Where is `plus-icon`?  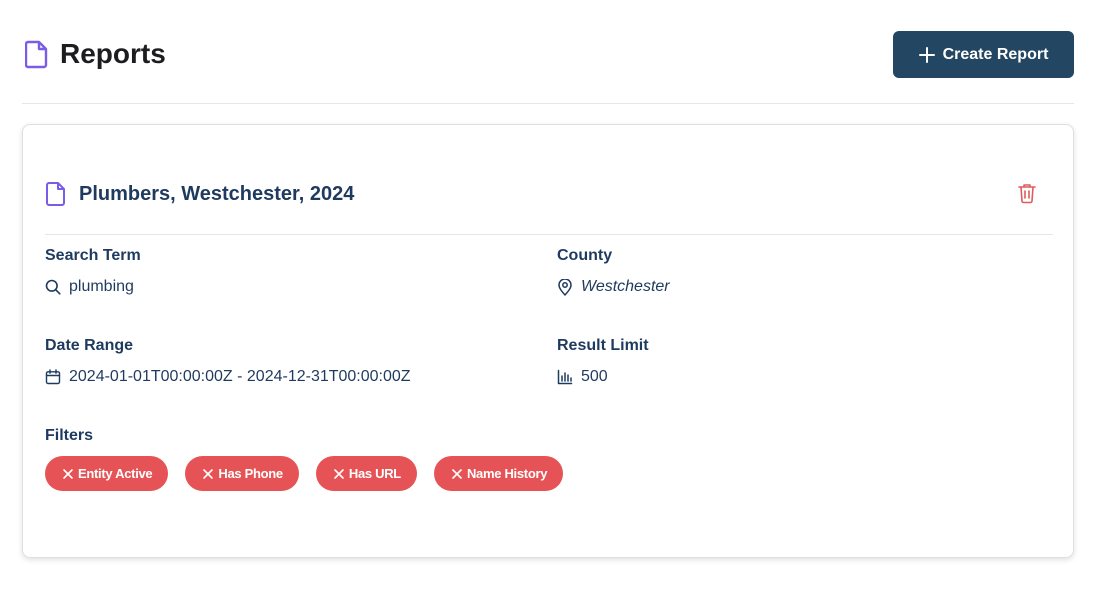
plus-icon is located at coordinates (926, 54).